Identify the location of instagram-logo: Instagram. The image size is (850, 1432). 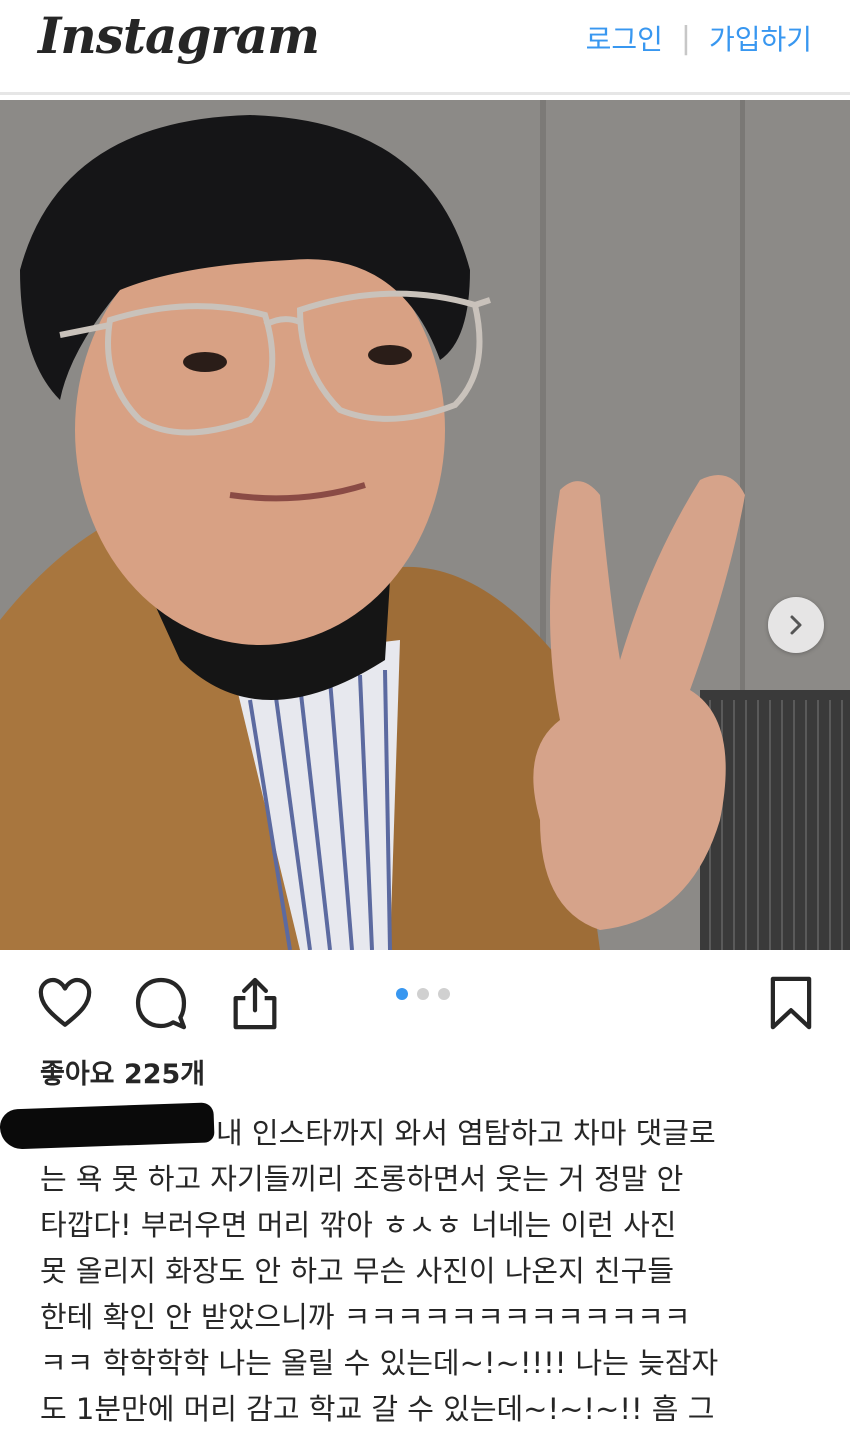
(179, 35).